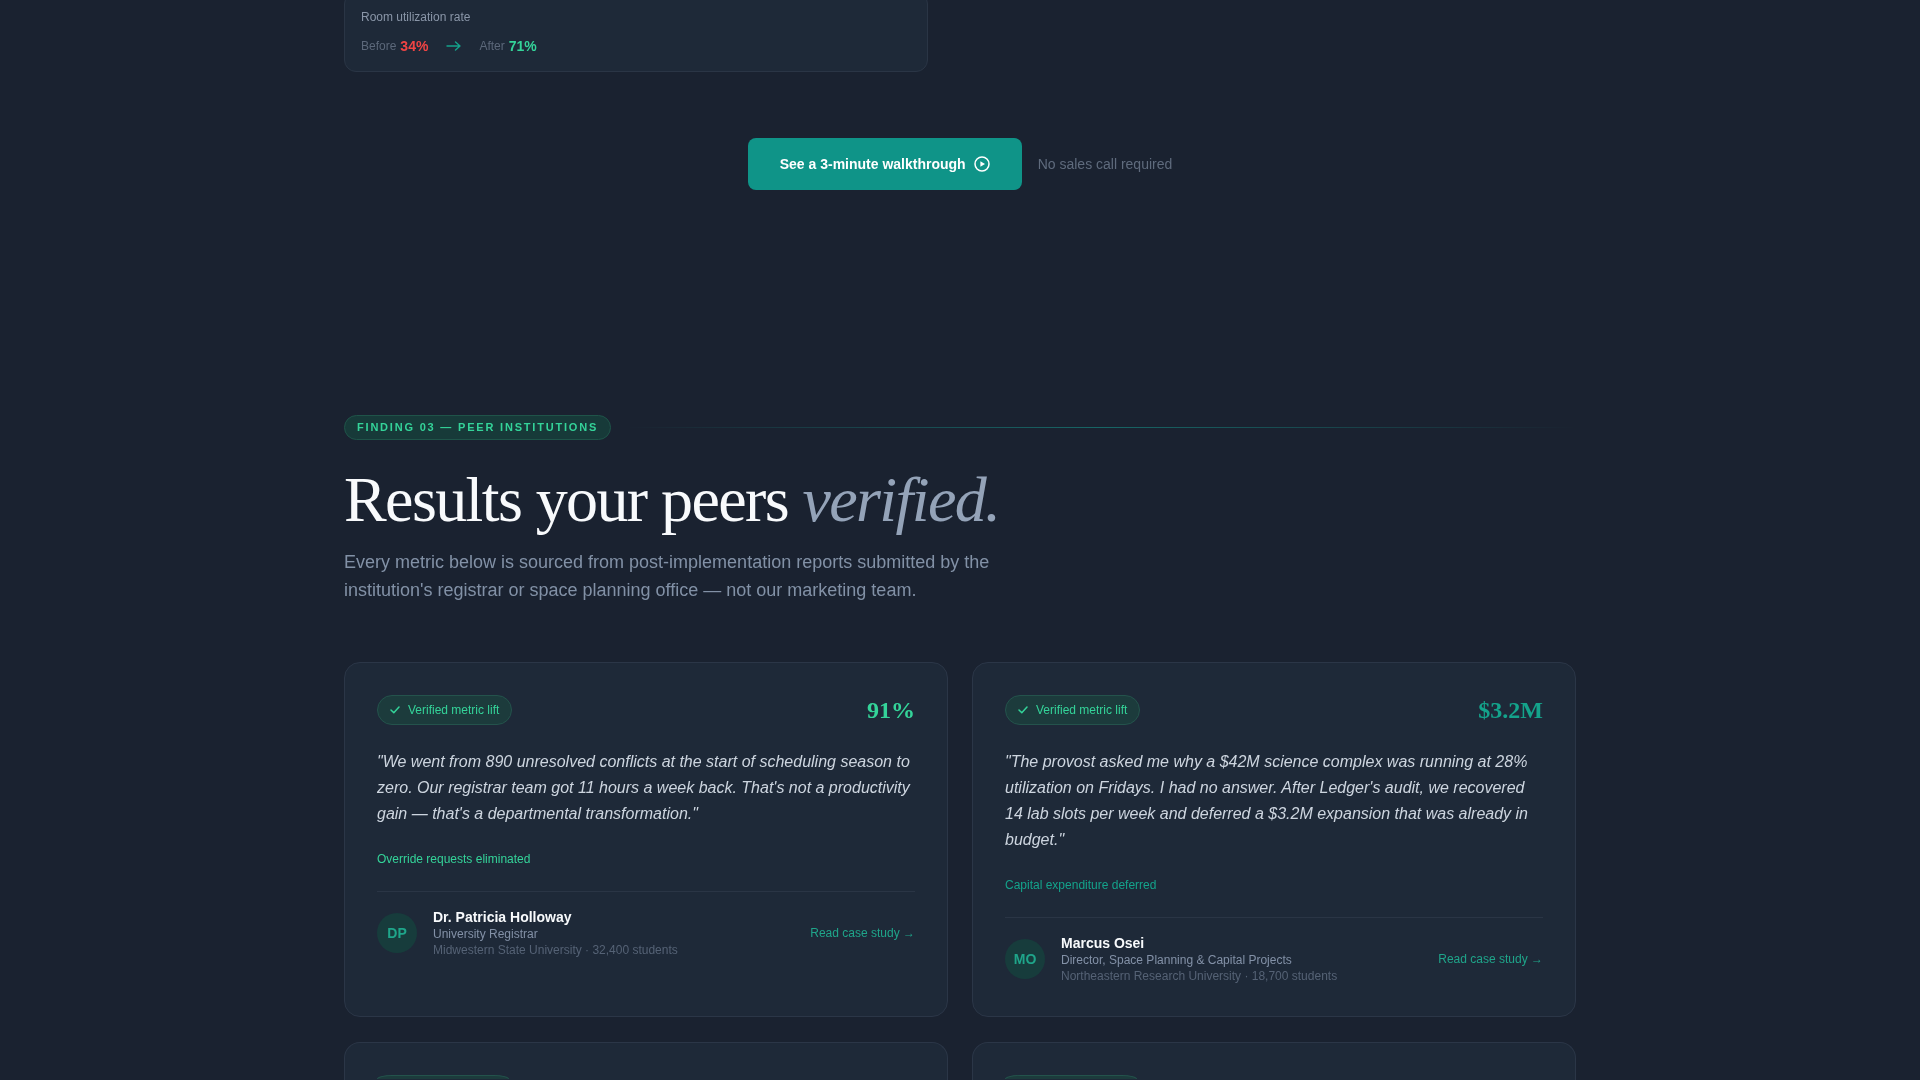 The height and width of the screenshot is (1080, 1920). What do you see at coordinates (414, 46) in the screenshot?
I see `before-value: 34%` at bounding box center [414, 46].